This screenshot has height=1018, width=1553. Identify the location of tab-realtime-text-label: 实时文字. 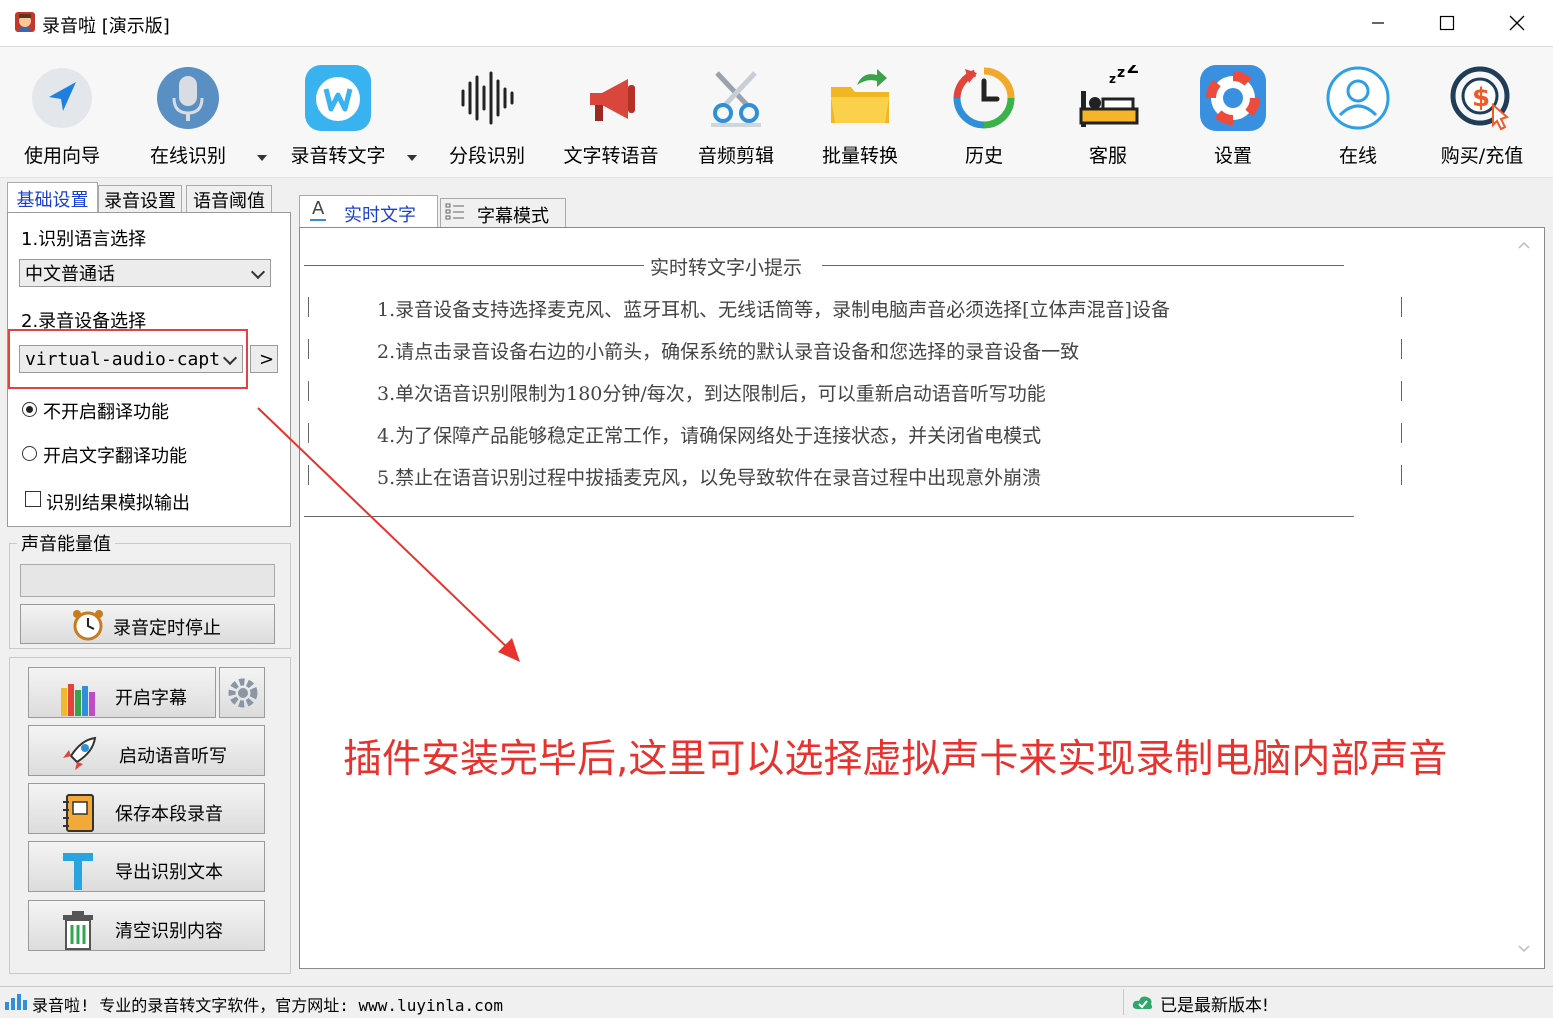
(380, 215).